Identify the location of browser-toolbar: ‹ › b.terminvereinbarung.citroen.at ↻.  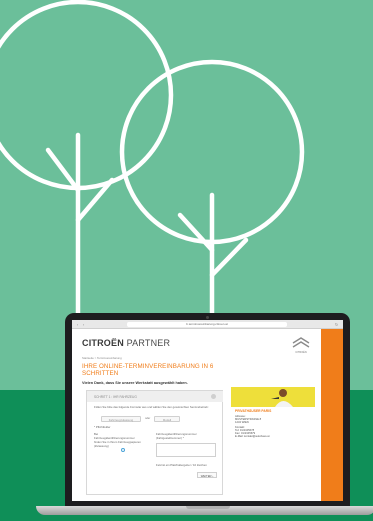
(207, 324).